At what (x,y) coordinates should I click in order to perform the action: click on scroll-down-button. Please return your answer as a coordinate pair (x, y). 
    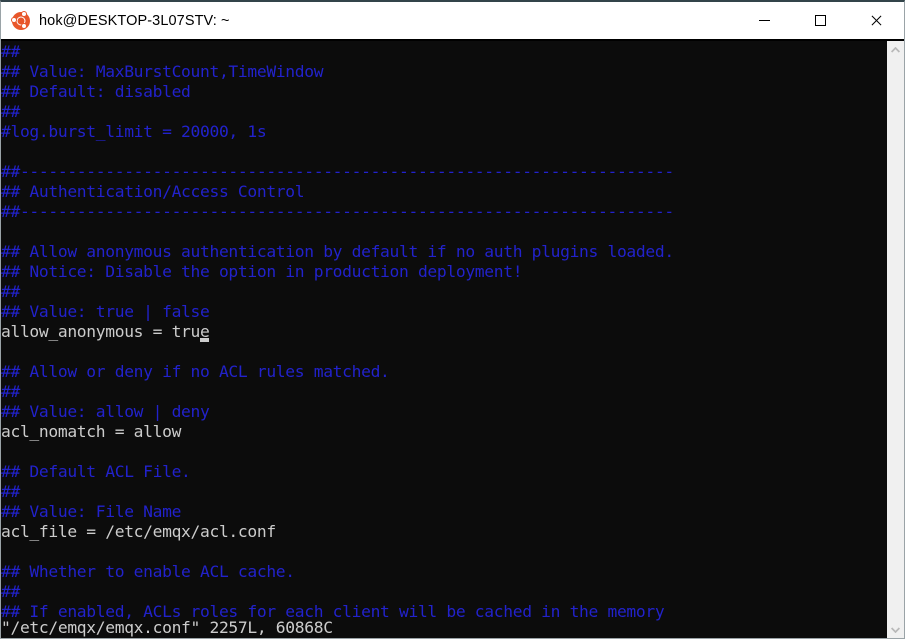
    Looking at the image, I should click on (895, 629).